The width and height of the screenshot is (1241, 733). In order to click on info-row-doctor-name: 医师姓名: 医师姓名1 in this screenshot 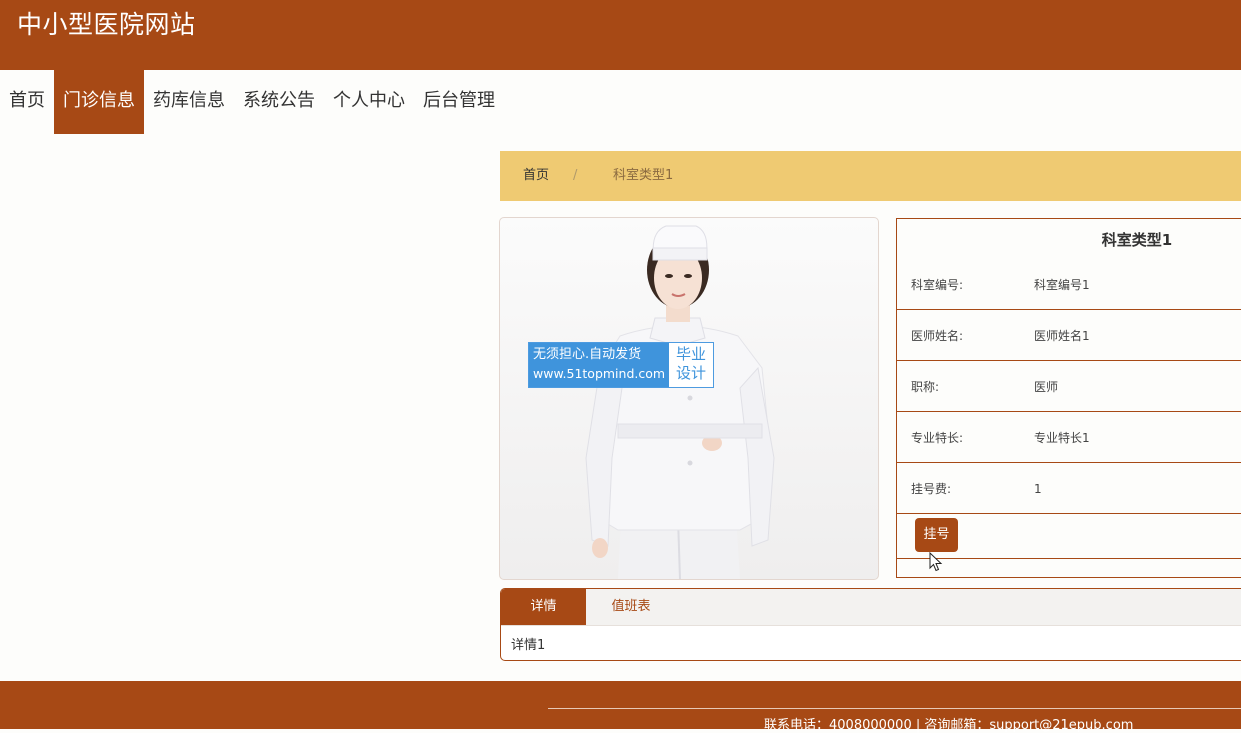, I will do `click(1069, 335)`.